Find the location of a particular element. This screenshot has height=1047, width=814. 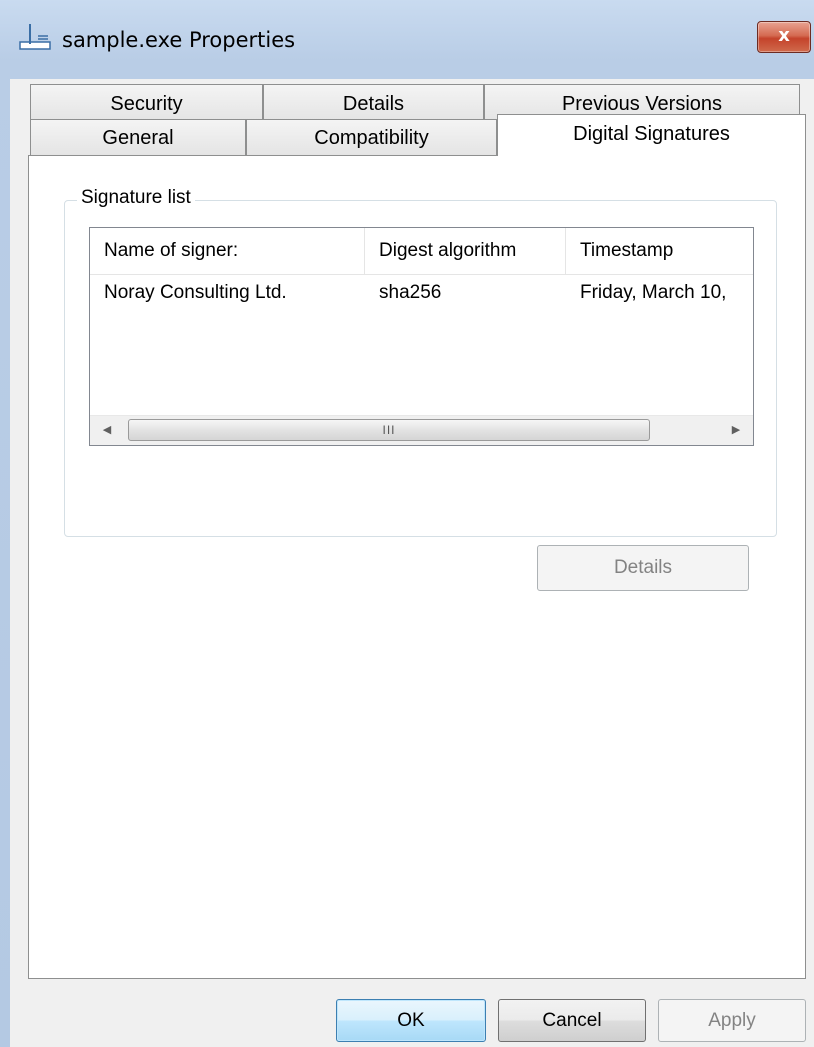

close-icon: x is located at coordinates (784, 35).